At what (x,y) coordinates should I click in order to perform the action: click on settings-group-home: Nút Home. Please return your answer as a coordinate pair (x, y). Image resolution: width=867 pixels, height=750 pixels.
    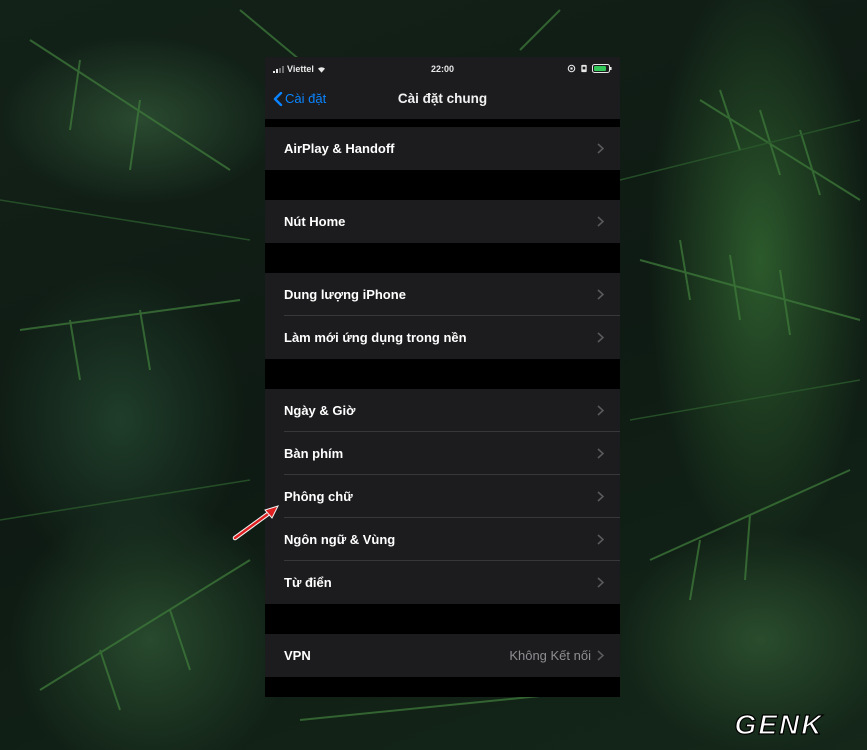
    Looking at the image, I should click on (442, 221).